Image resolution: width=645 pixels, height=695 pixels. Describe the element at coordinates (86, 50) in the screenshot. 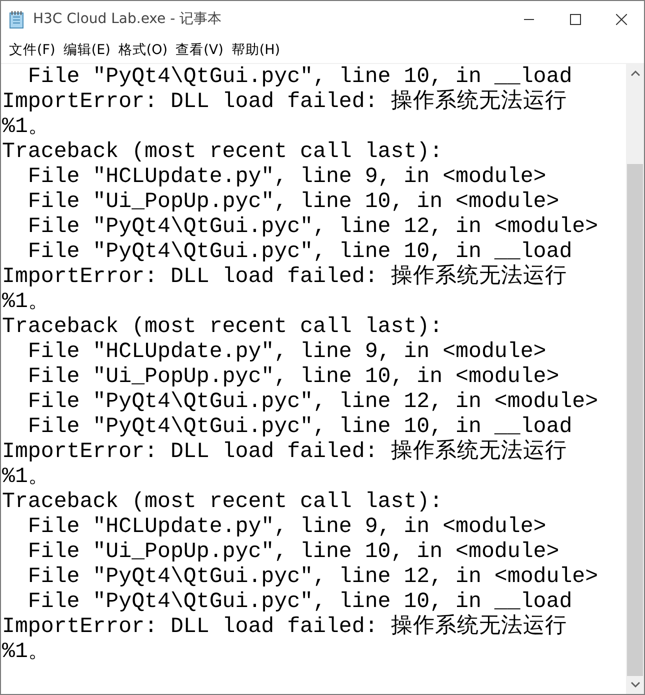

I see `menu-item: 编辑(E)` at that location.